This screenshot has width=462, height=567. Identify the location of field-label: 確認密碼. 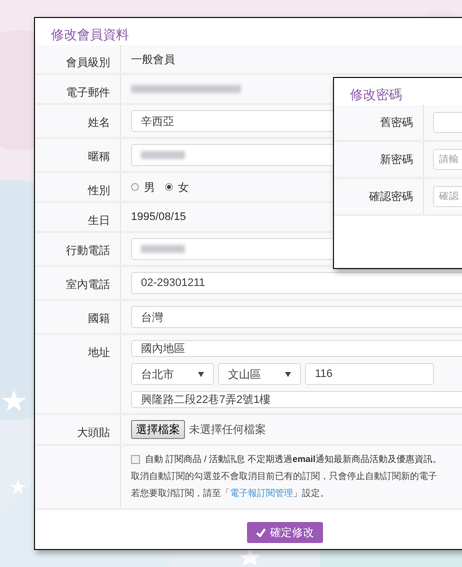
(391, 197).